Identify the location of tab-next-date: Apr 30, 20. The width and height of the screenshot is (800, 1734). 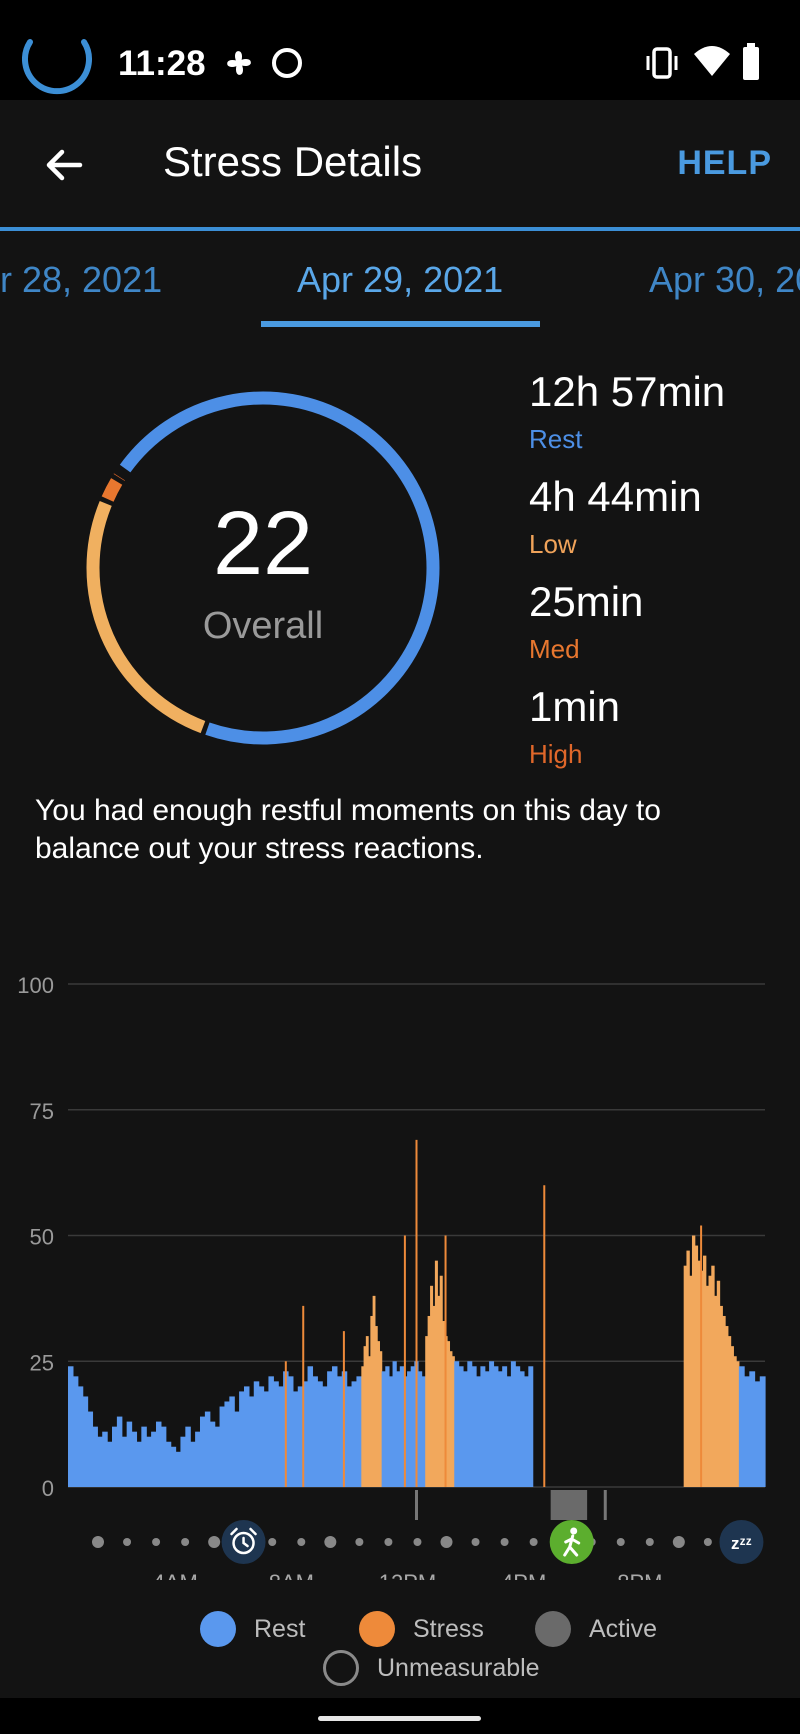
(724, 280).